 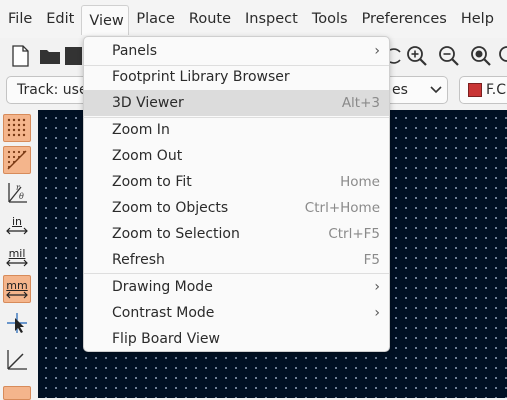 I want to click on menu-item-flip-board-view: Flip Board View, so click(x=236, y=339).